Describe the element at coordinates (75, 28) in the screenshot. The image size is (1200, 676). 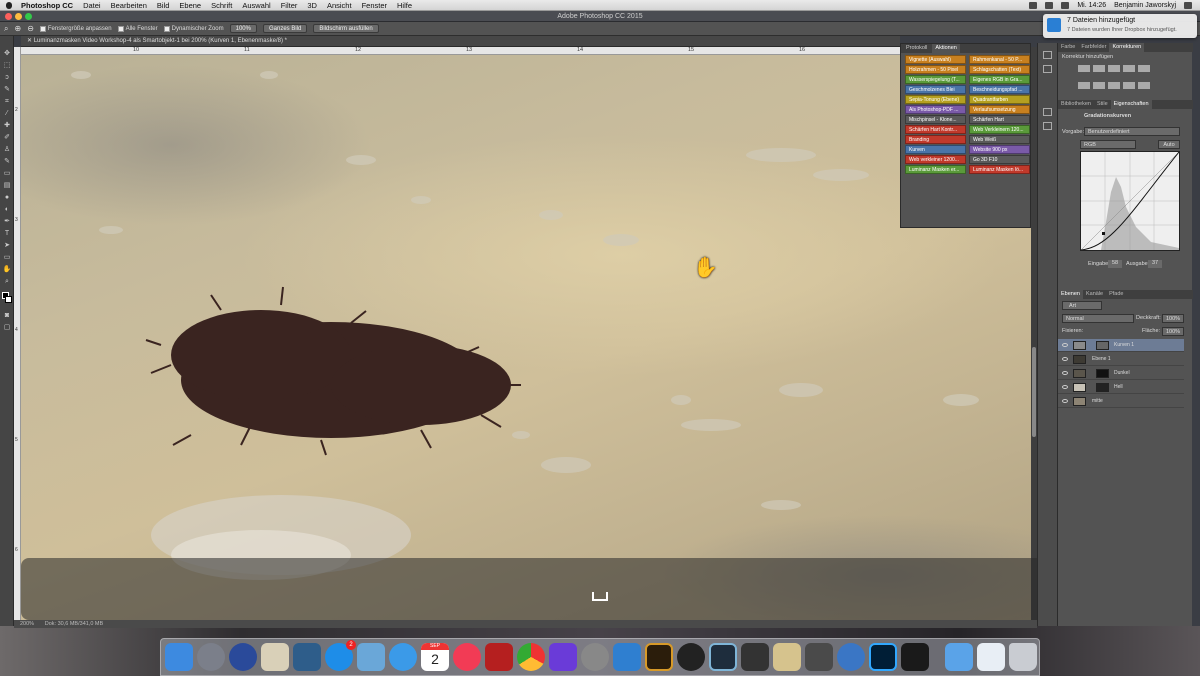
I see `fit-window-checkbox: Fenstergröße anpassen` at that location.